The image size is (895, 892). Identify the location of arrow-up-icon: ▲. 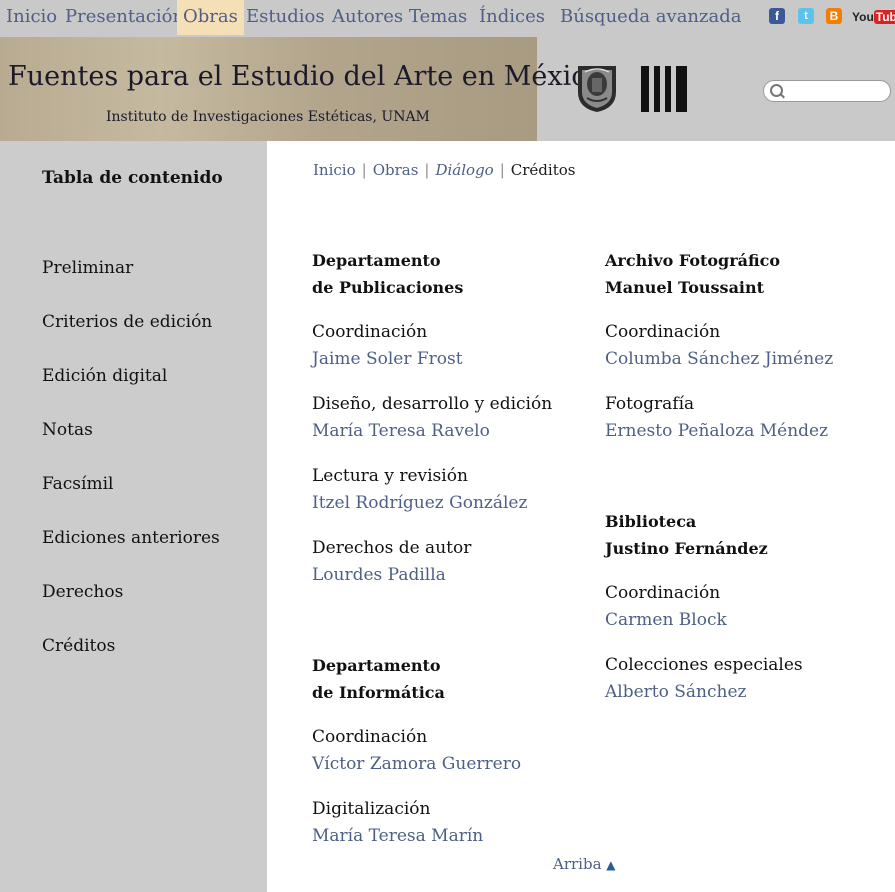
(611, 865).